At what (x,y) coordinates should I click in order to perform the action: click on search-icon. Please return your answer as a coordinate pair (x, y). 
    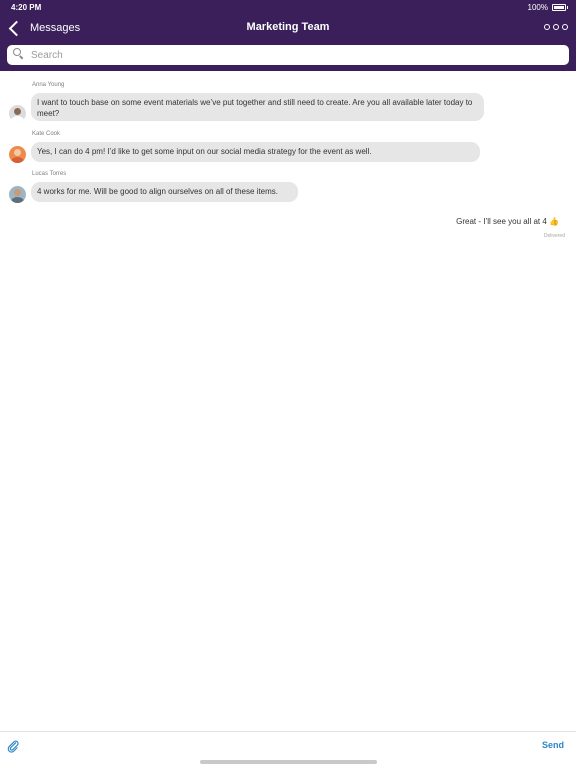
    Looking at the image, I should click on (20, 55).